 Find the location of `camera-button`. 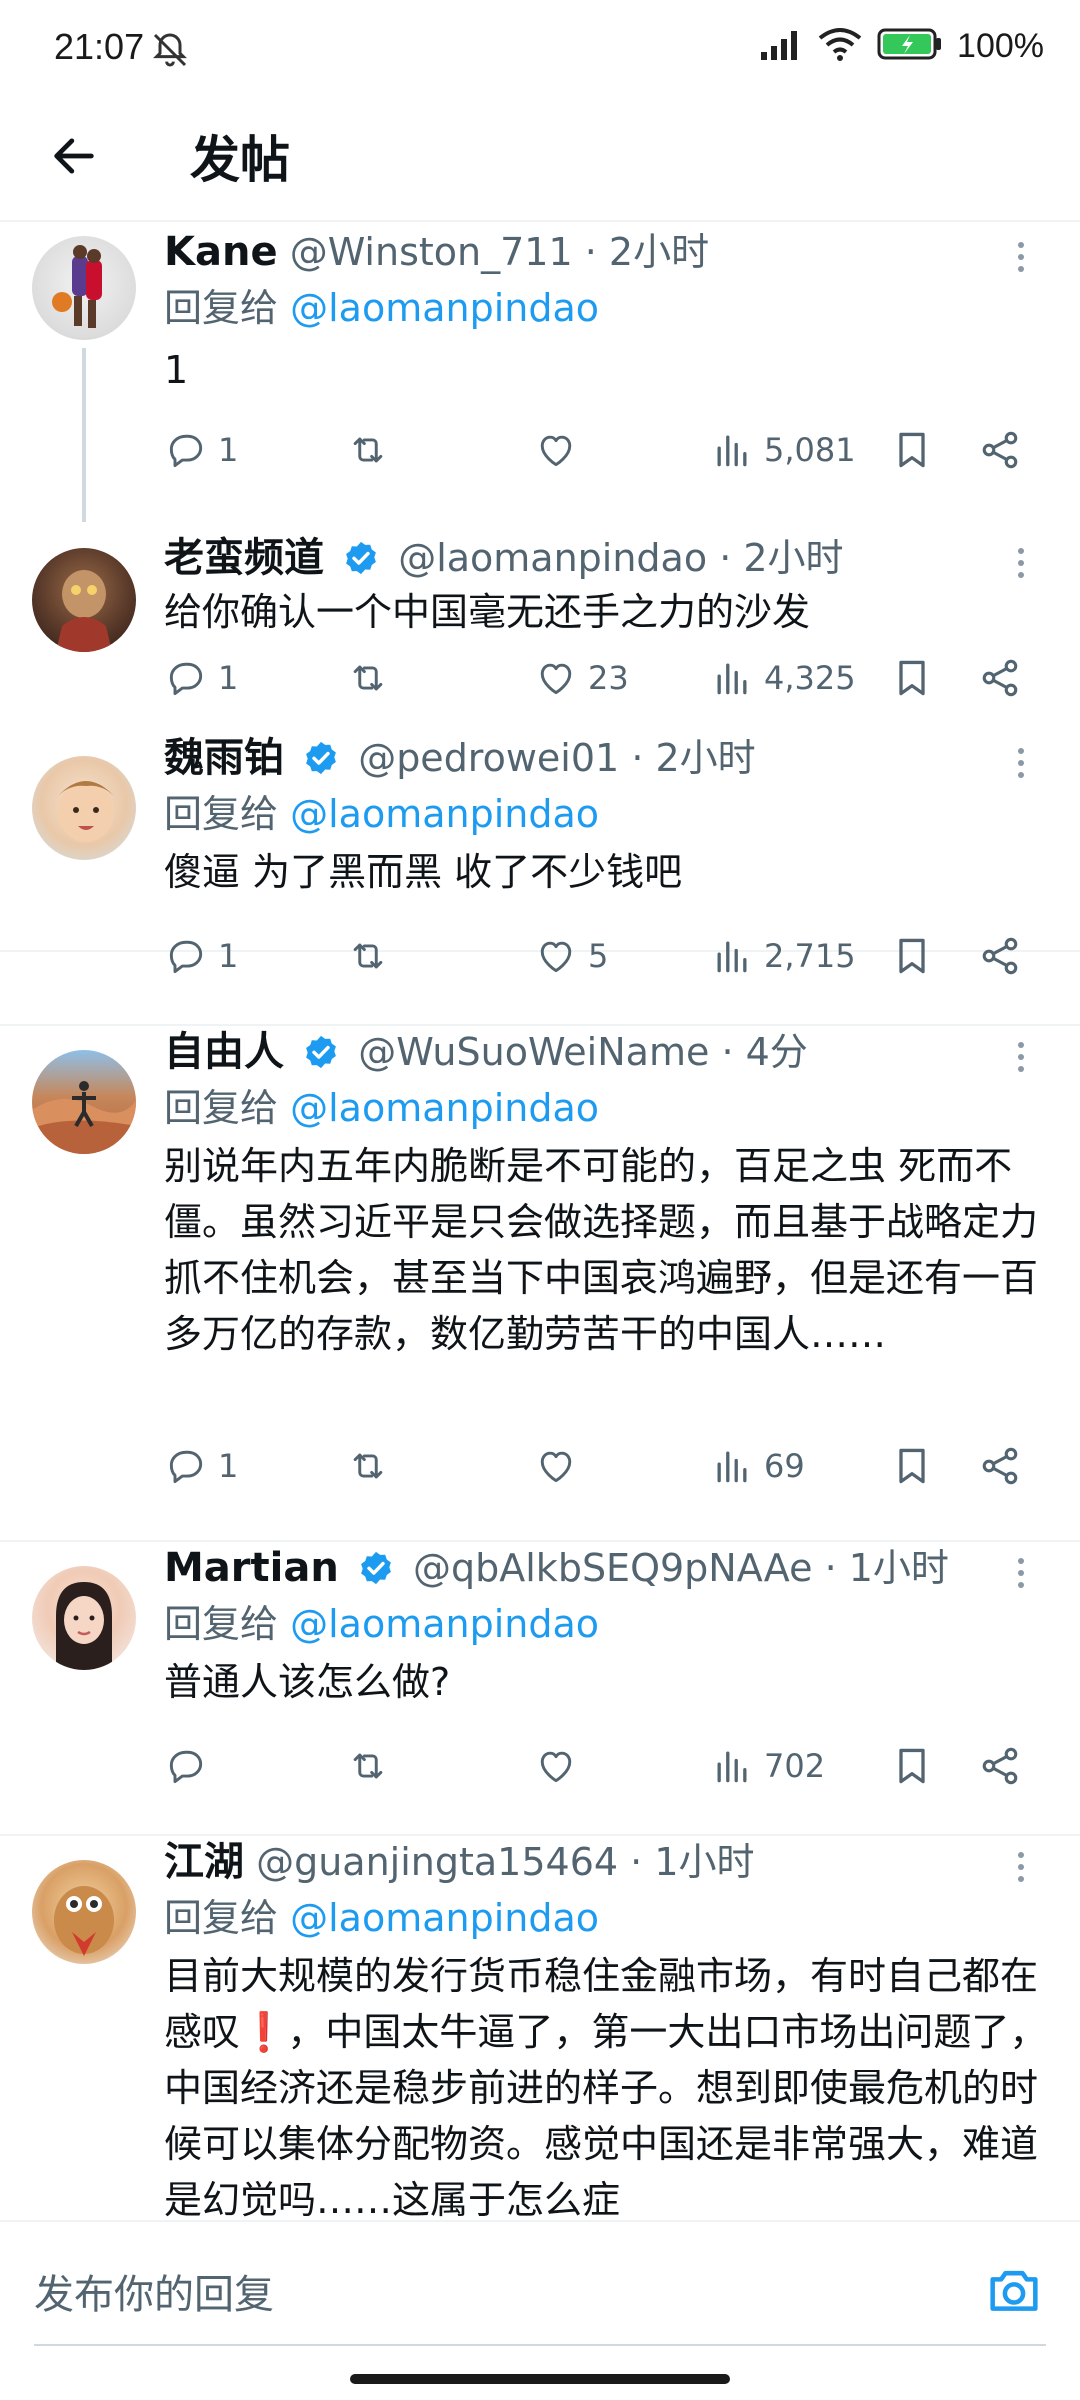

camera-button is located at coordinates (1014, 2290).